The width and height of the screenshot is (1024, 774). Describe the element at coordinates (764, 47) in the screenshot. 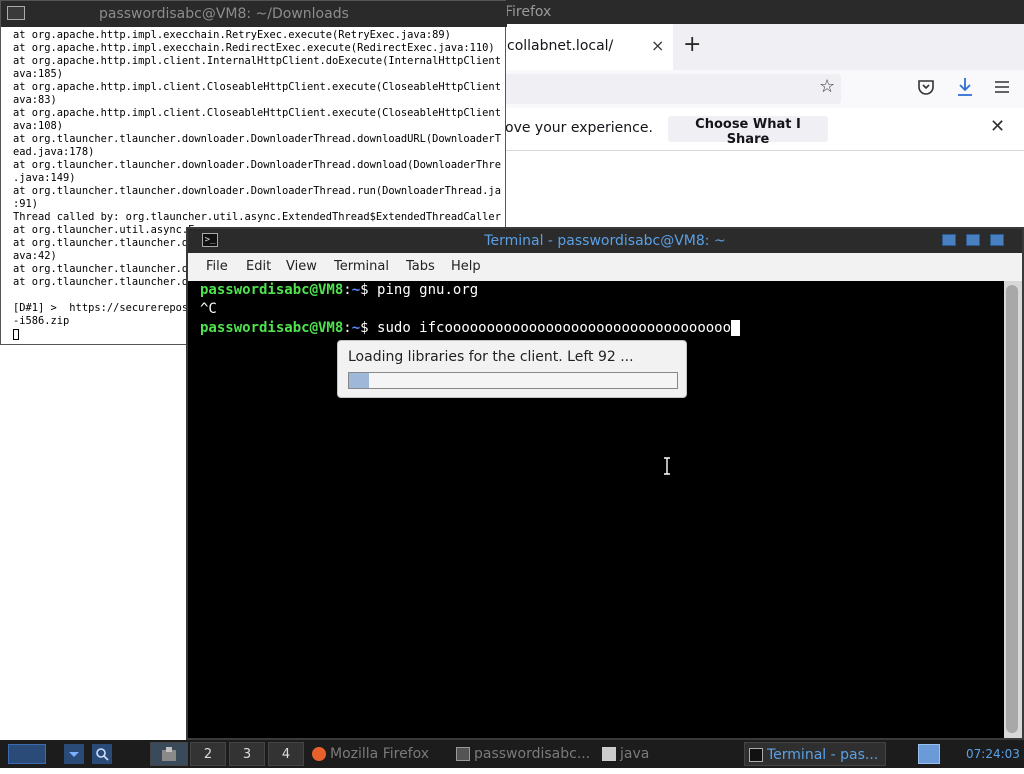

I see `firefox-tabbar: collabnet.local/ × +` at that location.